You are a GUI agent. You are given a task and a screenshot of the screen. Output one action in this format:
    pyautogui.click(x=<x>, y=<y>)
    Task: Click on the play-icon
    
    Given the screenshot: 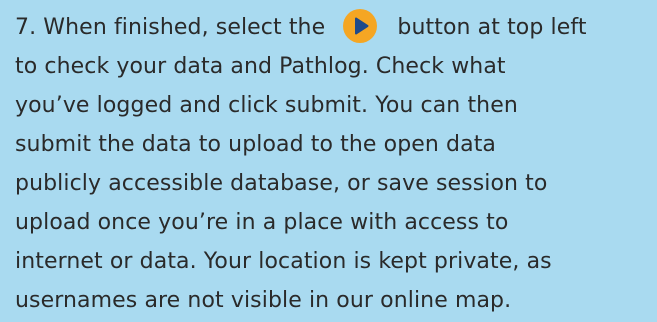 What is the action you would take?
    pyautogui.click(x=360, y=26)
    